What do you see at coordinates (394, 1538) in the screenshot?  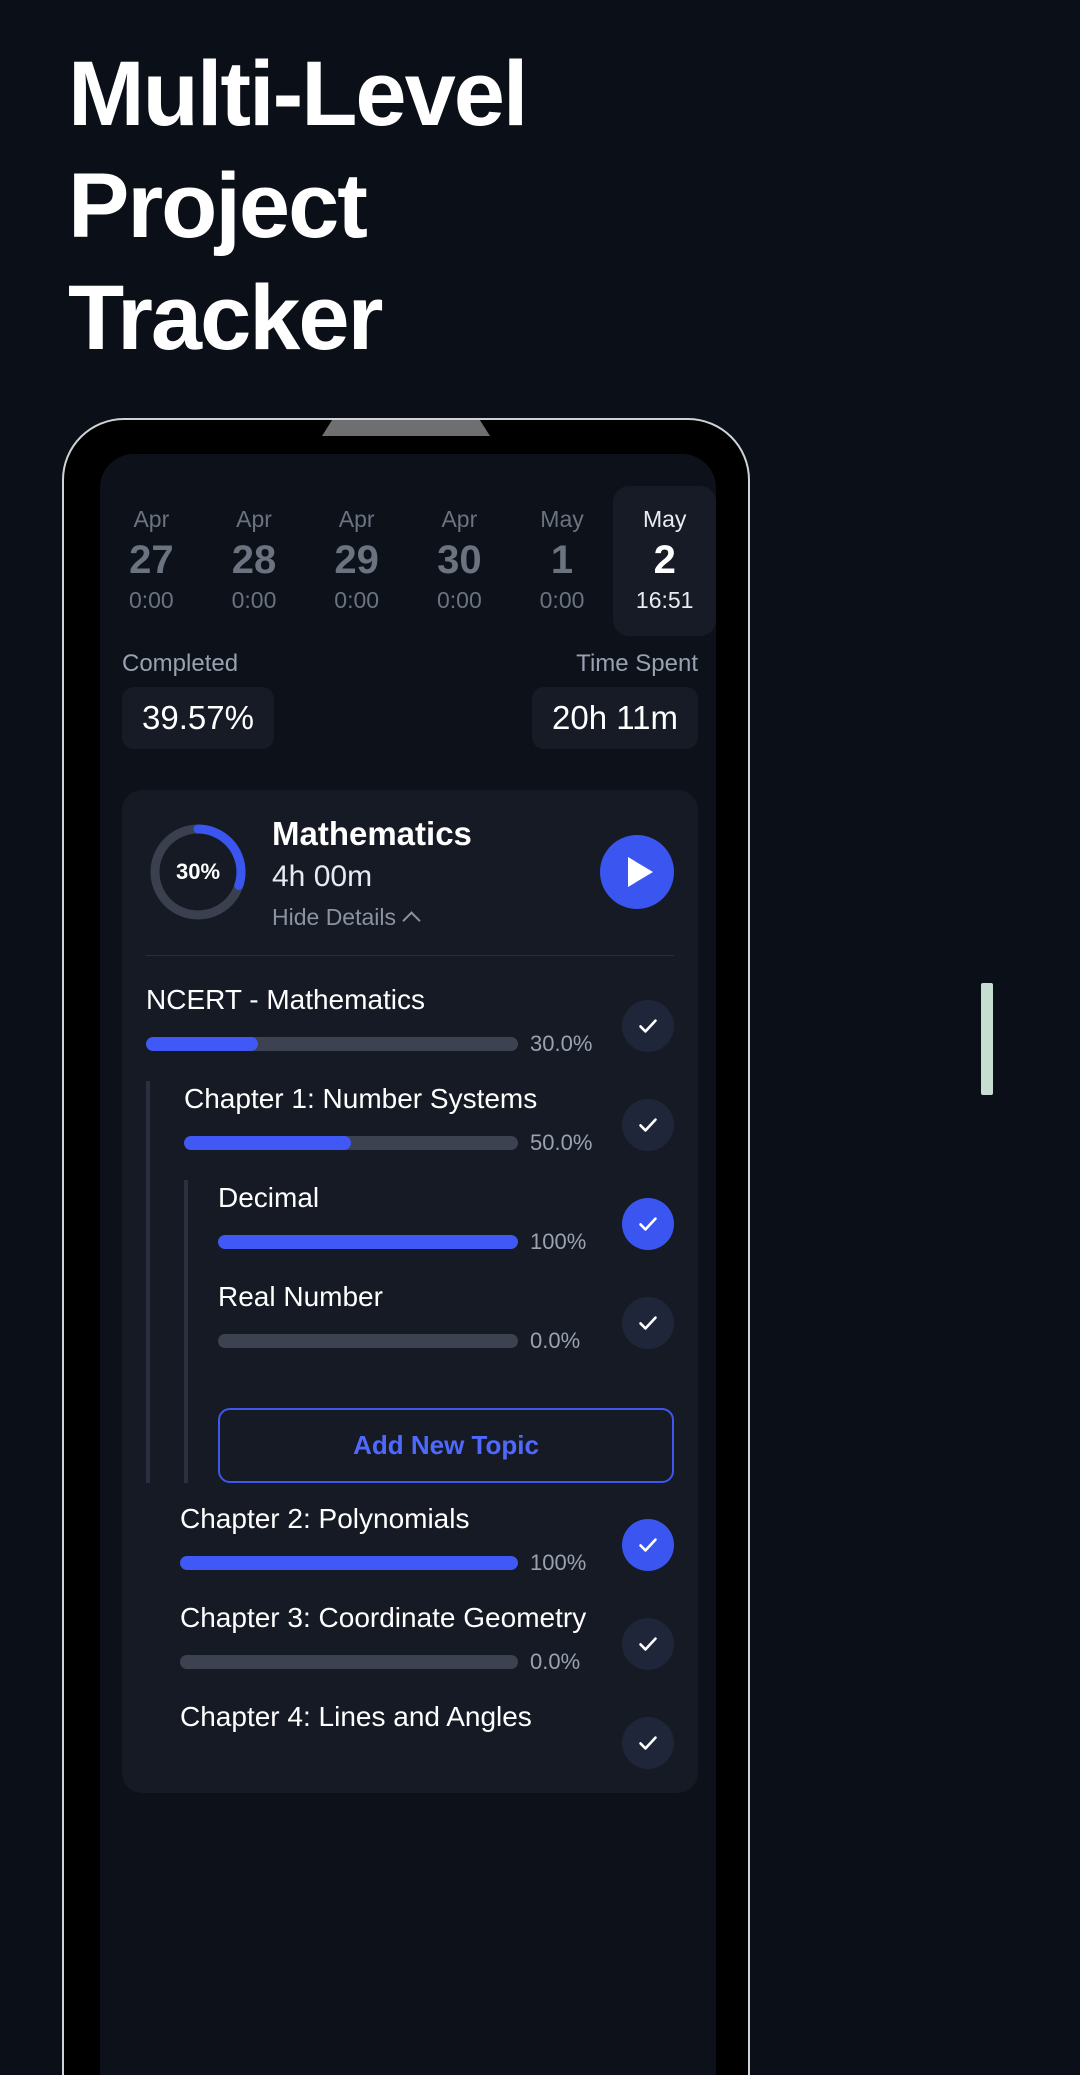 I see `tree-node-main: Chapter 2: Polynomials 100%` at bounding box center [394, 1538].